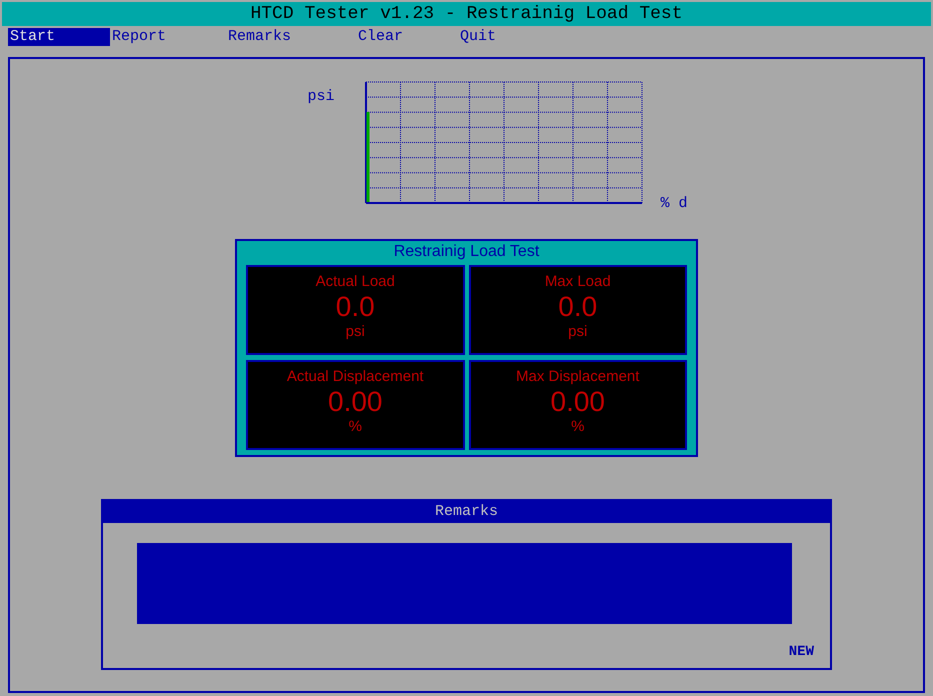 This screenshot has height=696, width=933. What do you see at coordinates (407, 37) in the screenshot?
I see `menu-item: Clear` at bounding box center [407, 37].